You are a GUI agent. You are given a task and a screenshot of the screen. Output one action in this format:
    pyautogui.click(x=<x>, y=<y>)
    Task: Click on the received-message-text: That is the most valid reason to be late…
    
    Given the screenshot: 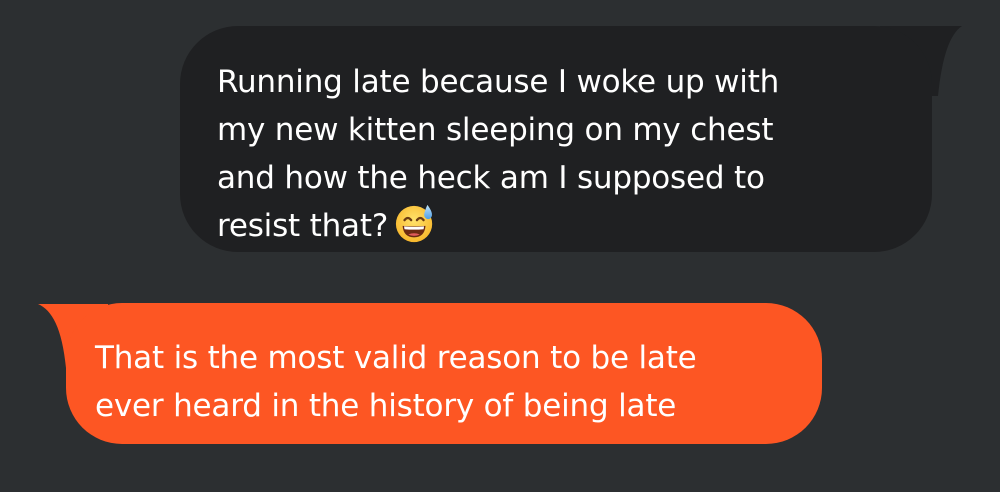 What is the action you would take?
    pyautogui.click(x=396, y=382)
    